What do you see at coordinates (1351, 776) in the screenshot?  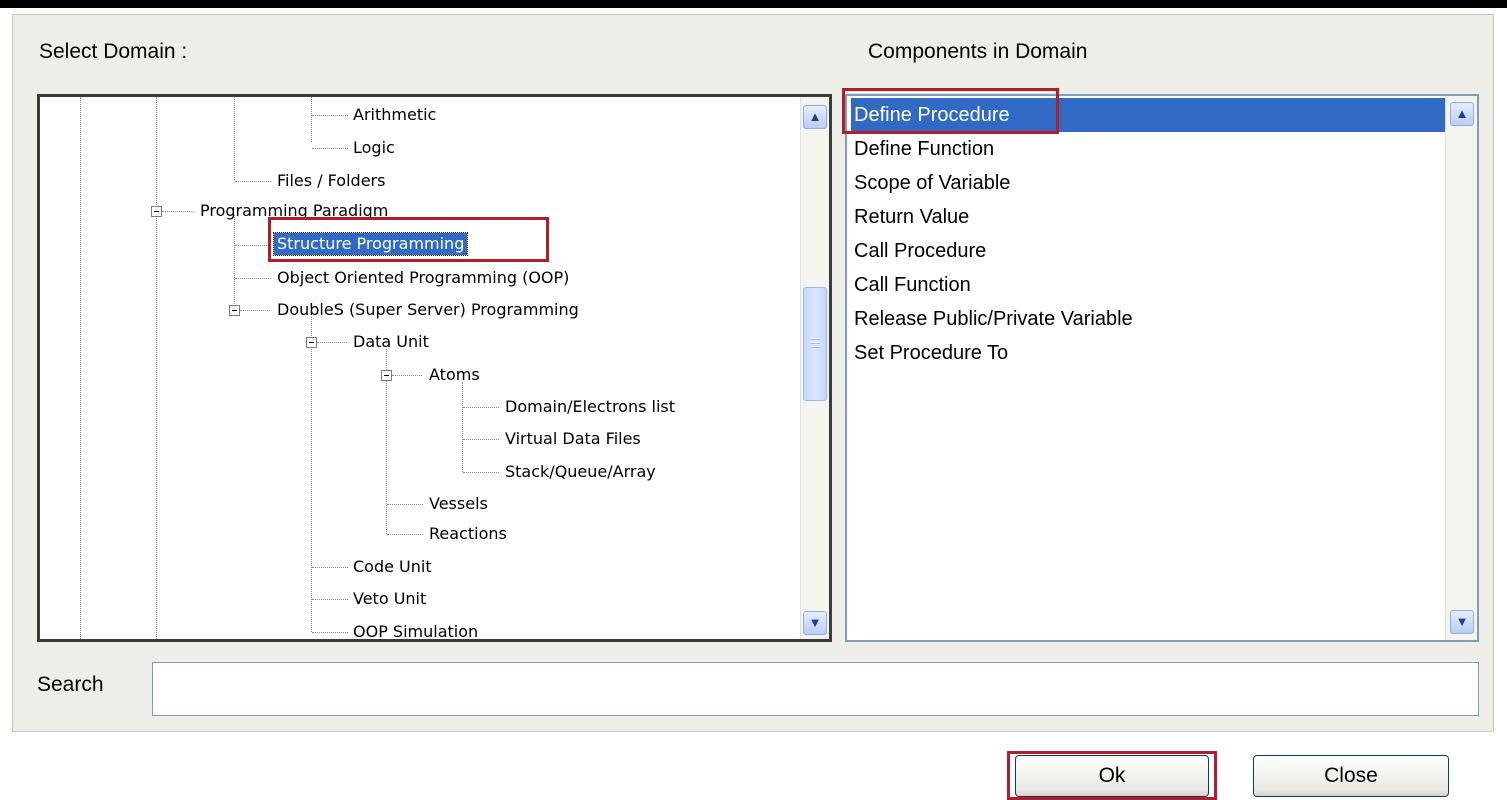 I see `close-button: Close` at bounding box center [1351, 776].